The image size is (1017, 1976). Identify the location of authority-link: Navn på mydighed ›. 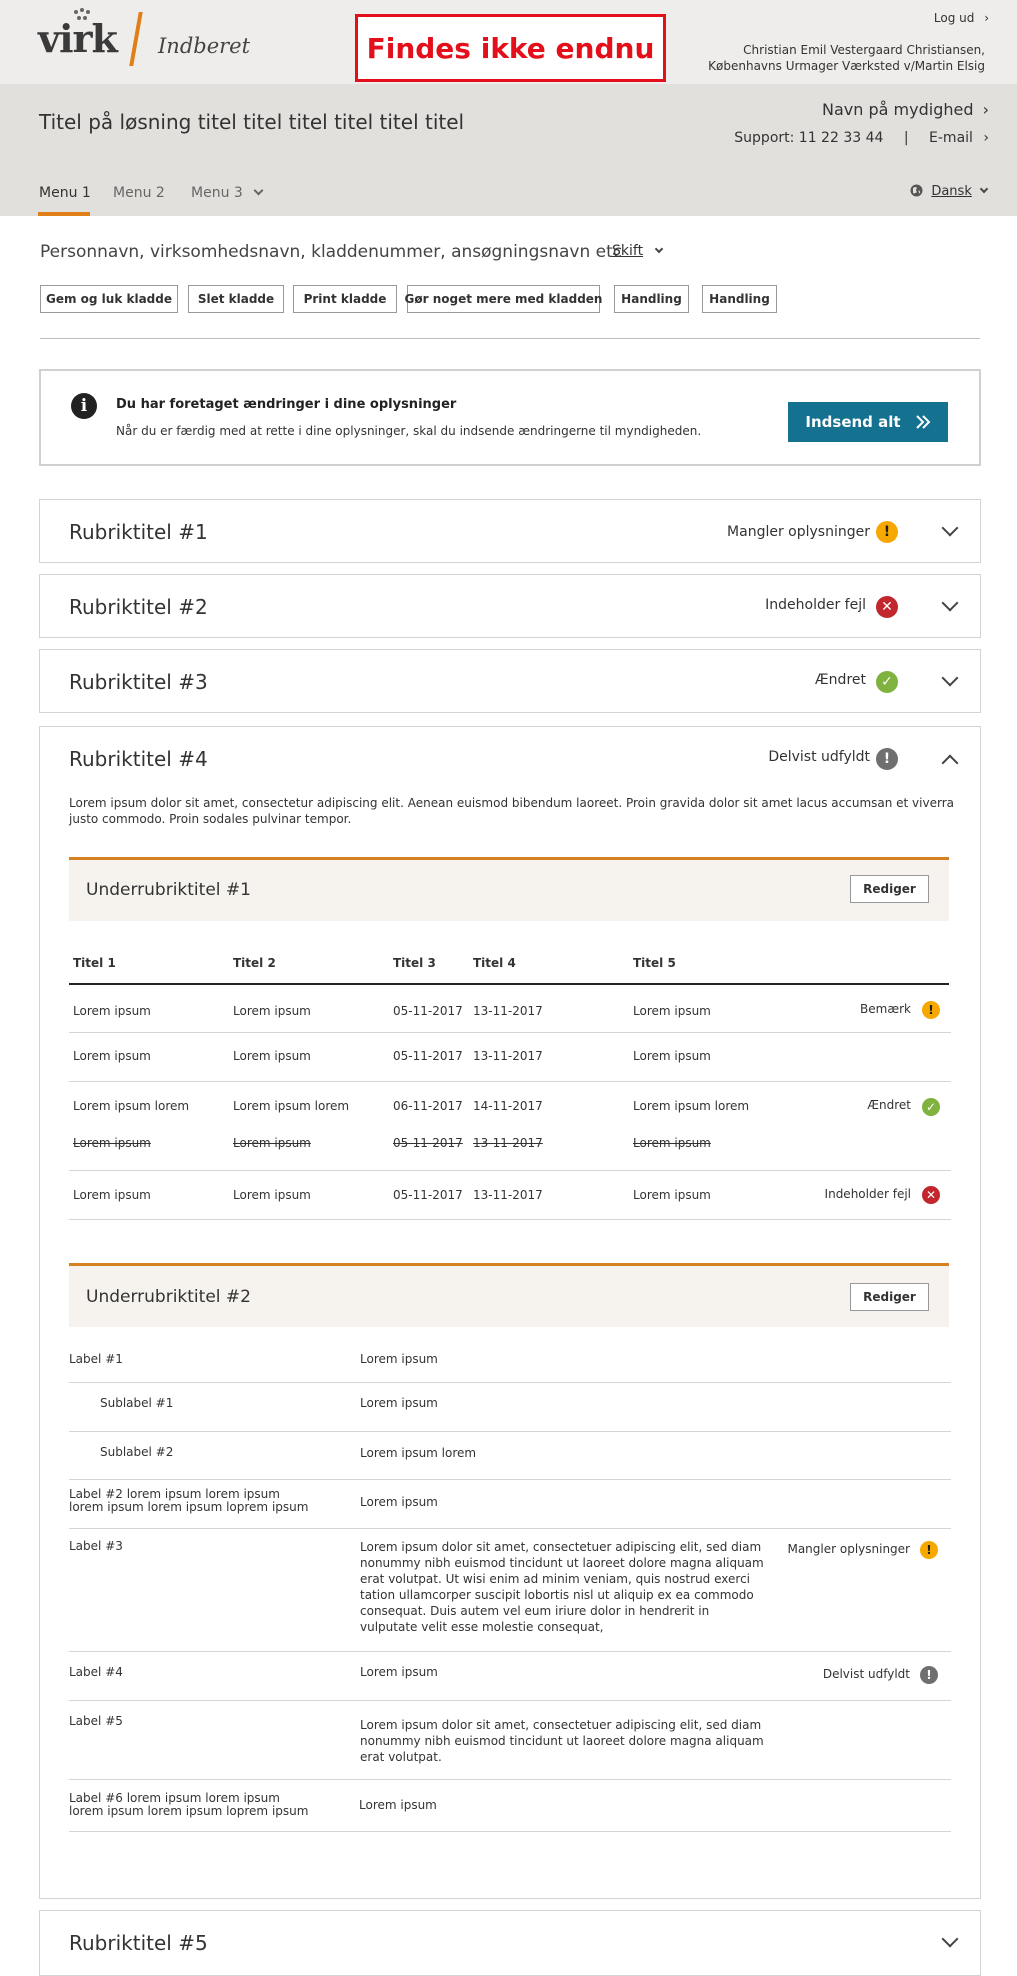
(905, 109).